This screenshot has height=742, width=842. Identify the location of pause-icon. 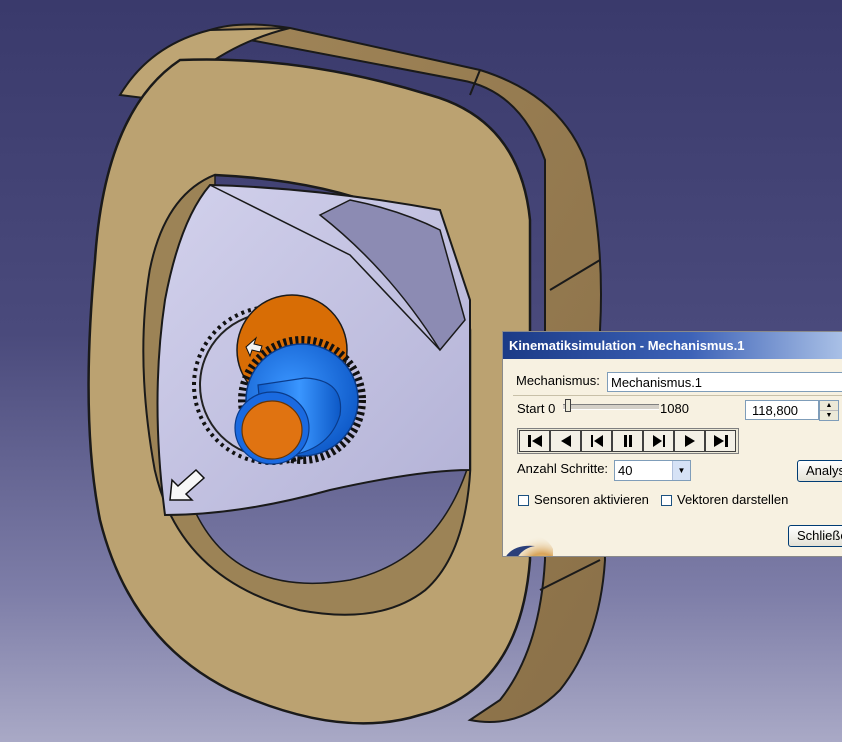
(627, 441).